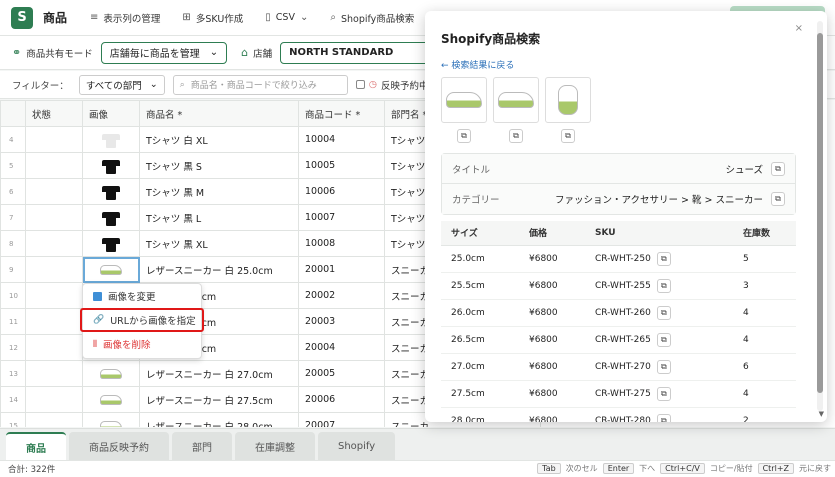 Image resolution: width=835 pixels, height=477 pixels. What do you see at coordinates (219, 217) in the screenshot?
I see `product-name-cell: Tシャツ 黒 L` at bounding box center [219, 217].